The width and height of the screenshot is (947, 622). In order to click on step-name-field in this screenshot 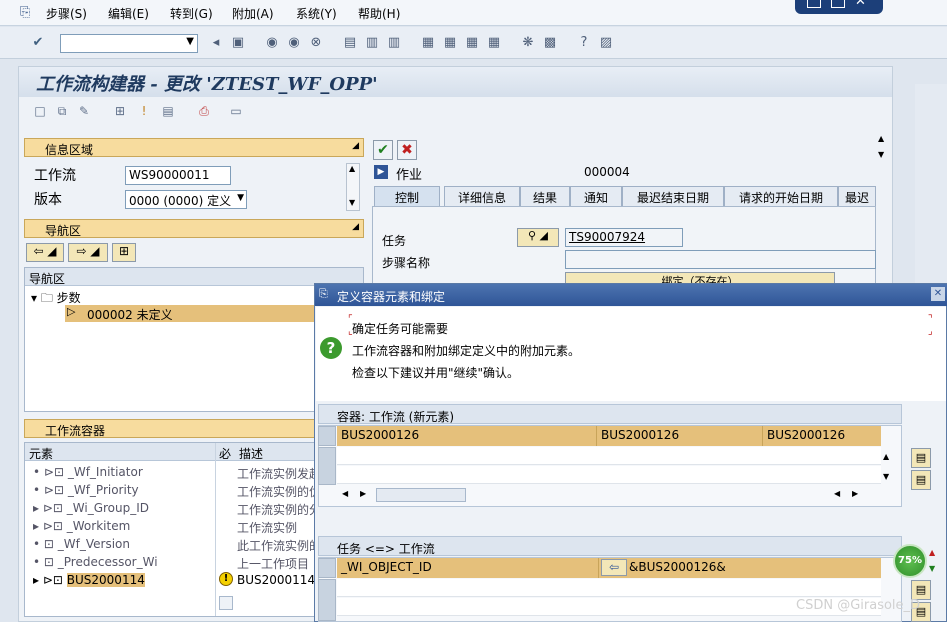, I will do `click(720, 259)`.